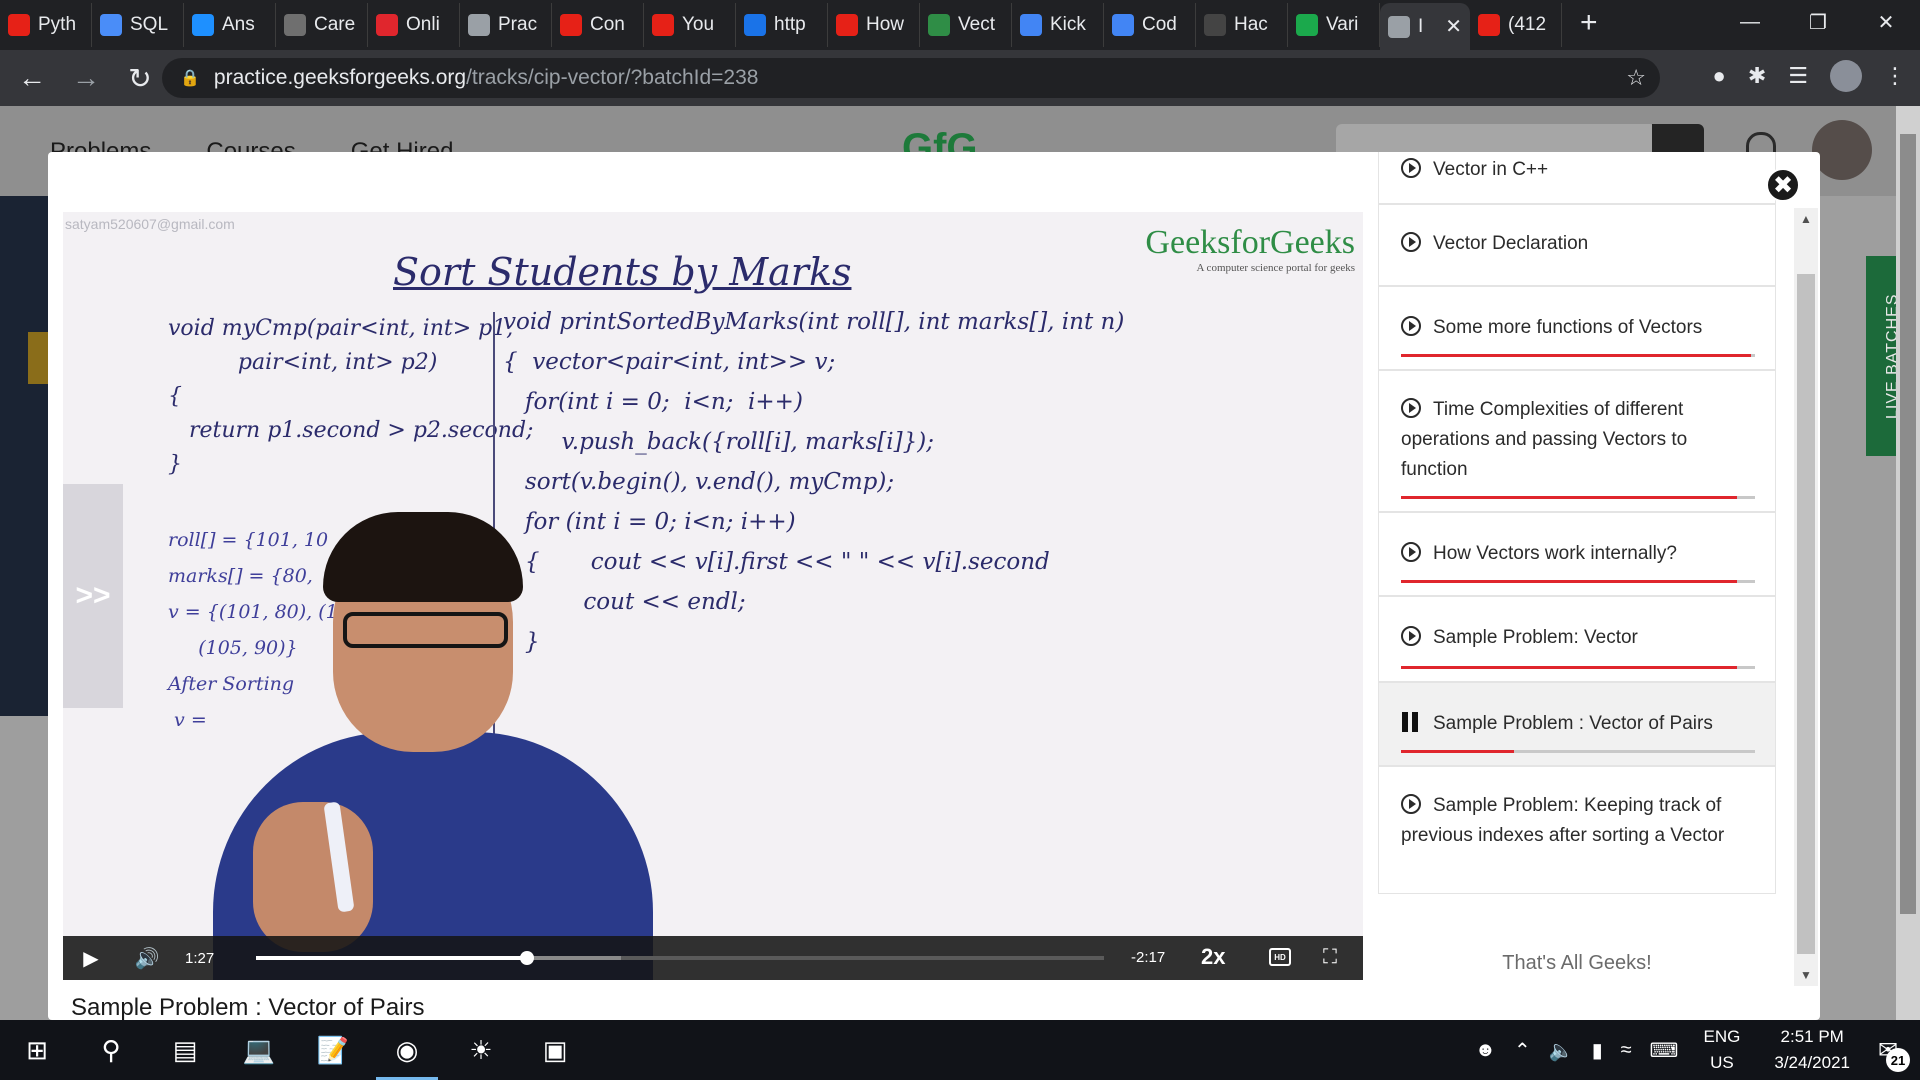  Describe the element at coordinates (1798, 76) in the screenshot. I see `media-control-icon: ☰` at that location.